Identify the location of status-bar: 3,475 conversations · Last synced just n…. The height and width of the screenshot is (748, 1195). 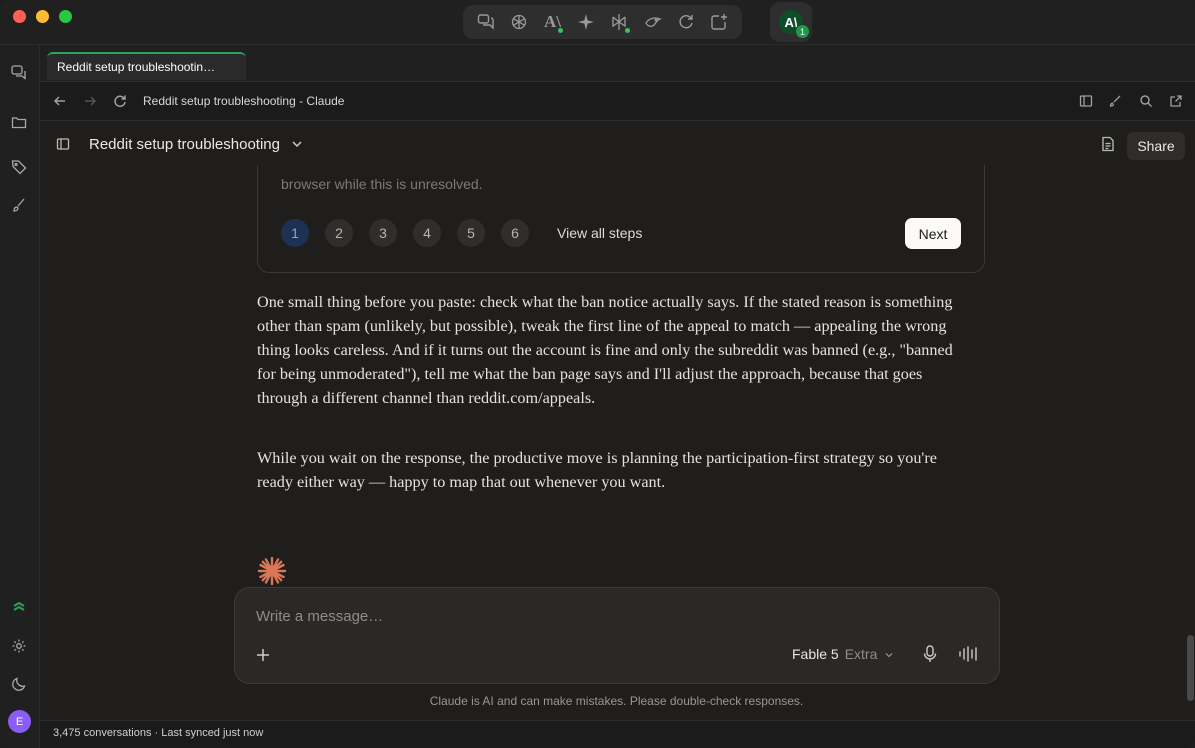
(617, 734).